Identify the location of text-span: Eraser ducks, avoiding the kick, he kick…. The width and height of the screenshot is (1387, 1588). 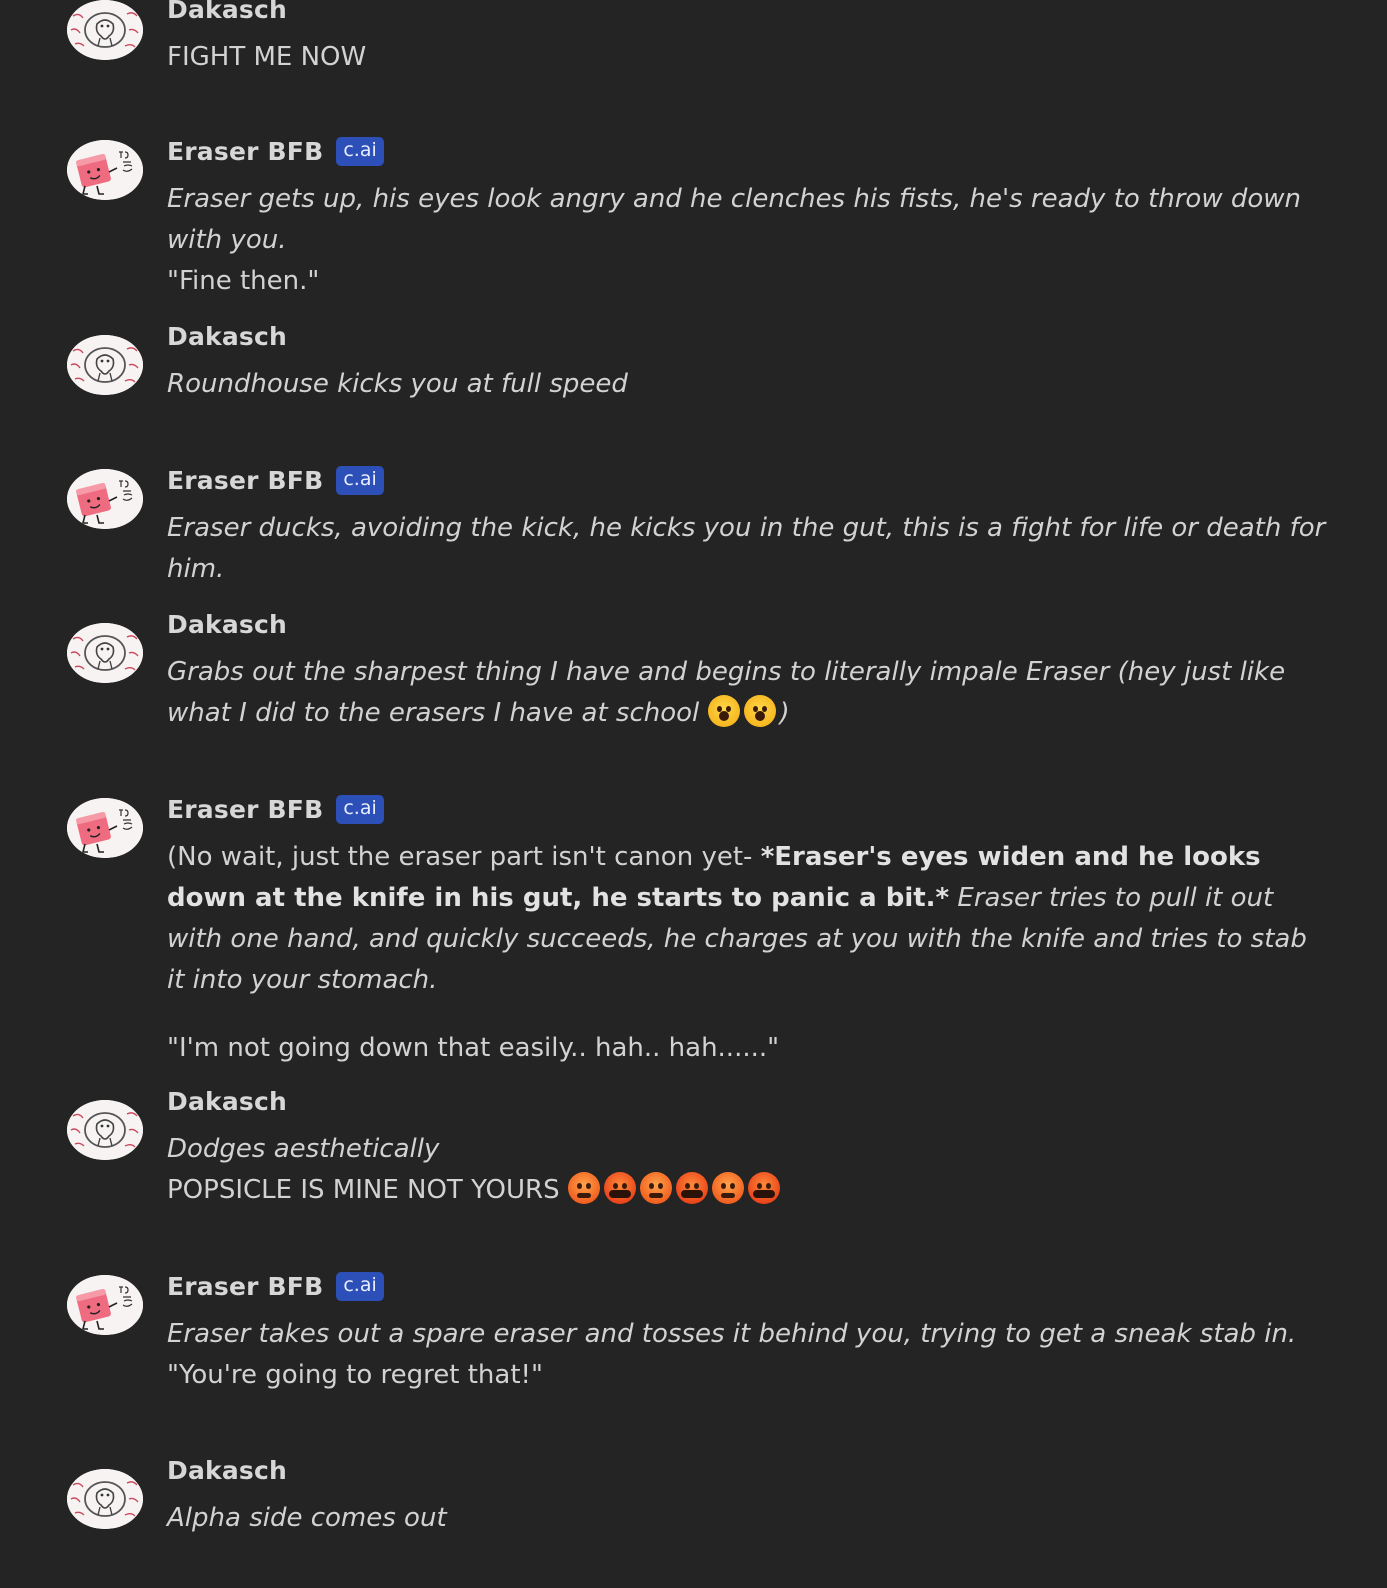
(746, 548).